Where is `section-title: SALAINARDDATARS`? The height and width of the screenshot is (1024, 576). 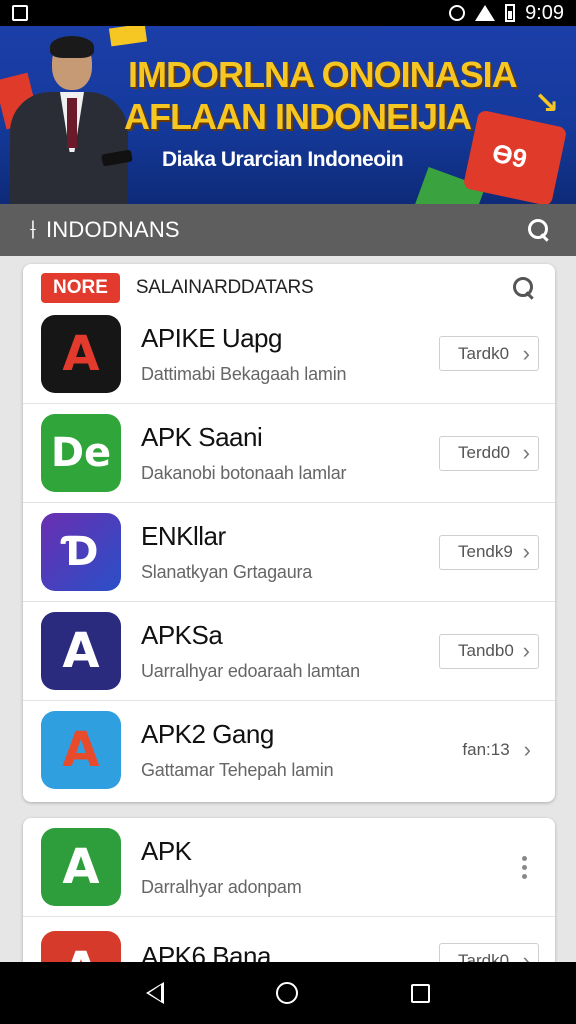 section-title: SALAINARDDATARS is located at coordinates (224, 287).